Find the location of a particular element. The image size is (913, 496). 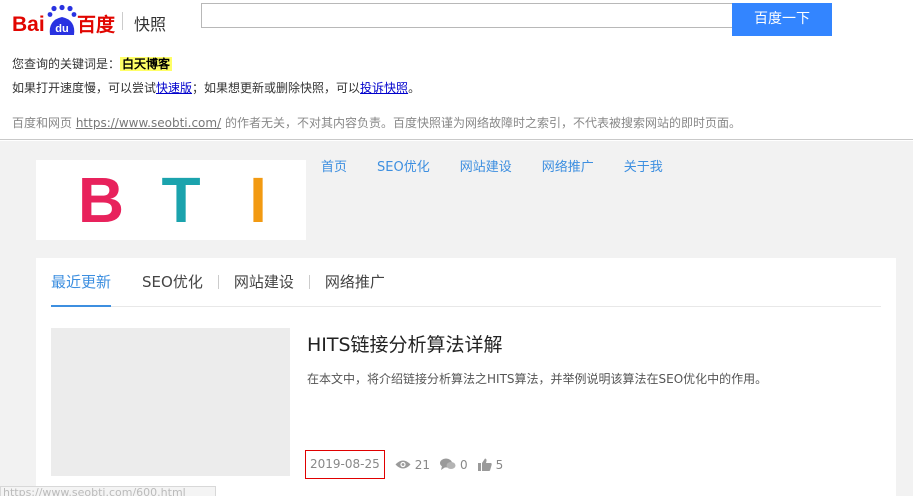

logo-letter-t: T is located at coordinates (180, 200).